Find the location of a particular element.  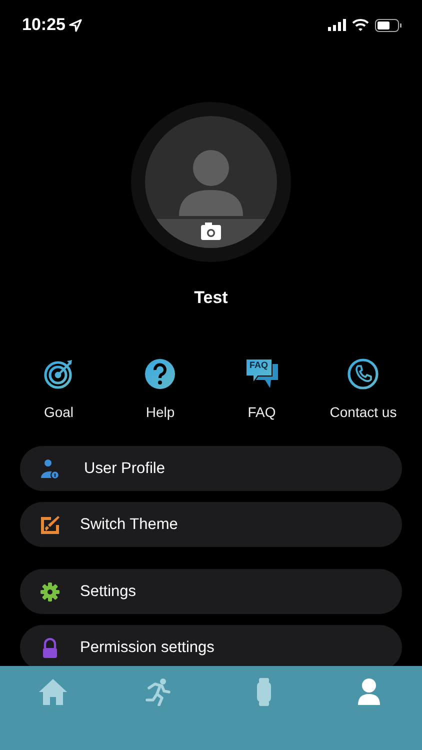

target-icon is located at coordinates (58, 374).